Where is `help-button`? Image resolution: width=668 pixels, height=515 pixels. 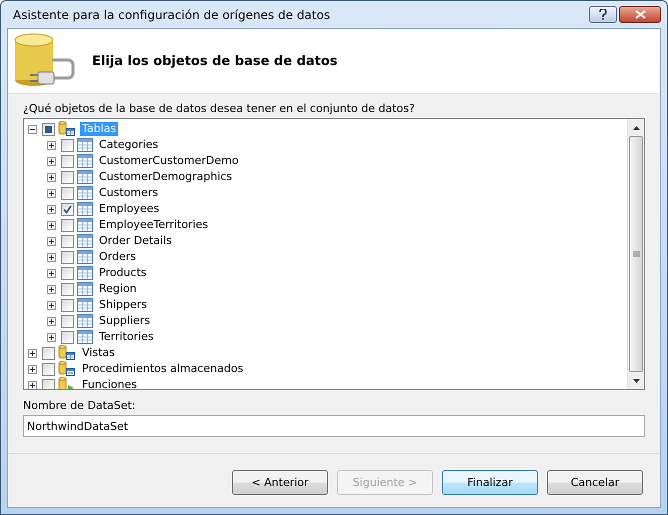 help-button is located at coordinates (603, 14).